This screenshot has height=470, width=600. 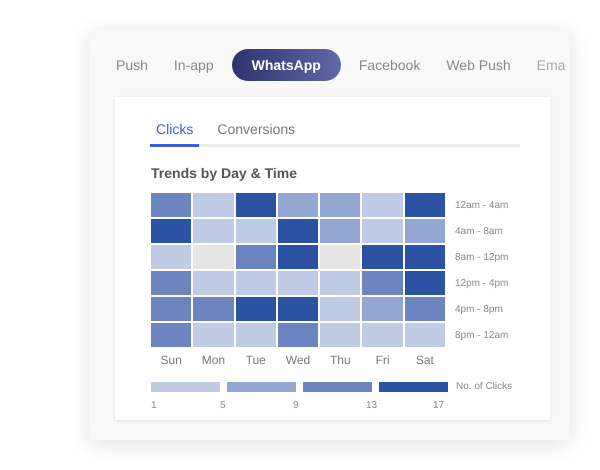 I want to click on time-label: 4pm - 8pm, so click(x=479, y=309).